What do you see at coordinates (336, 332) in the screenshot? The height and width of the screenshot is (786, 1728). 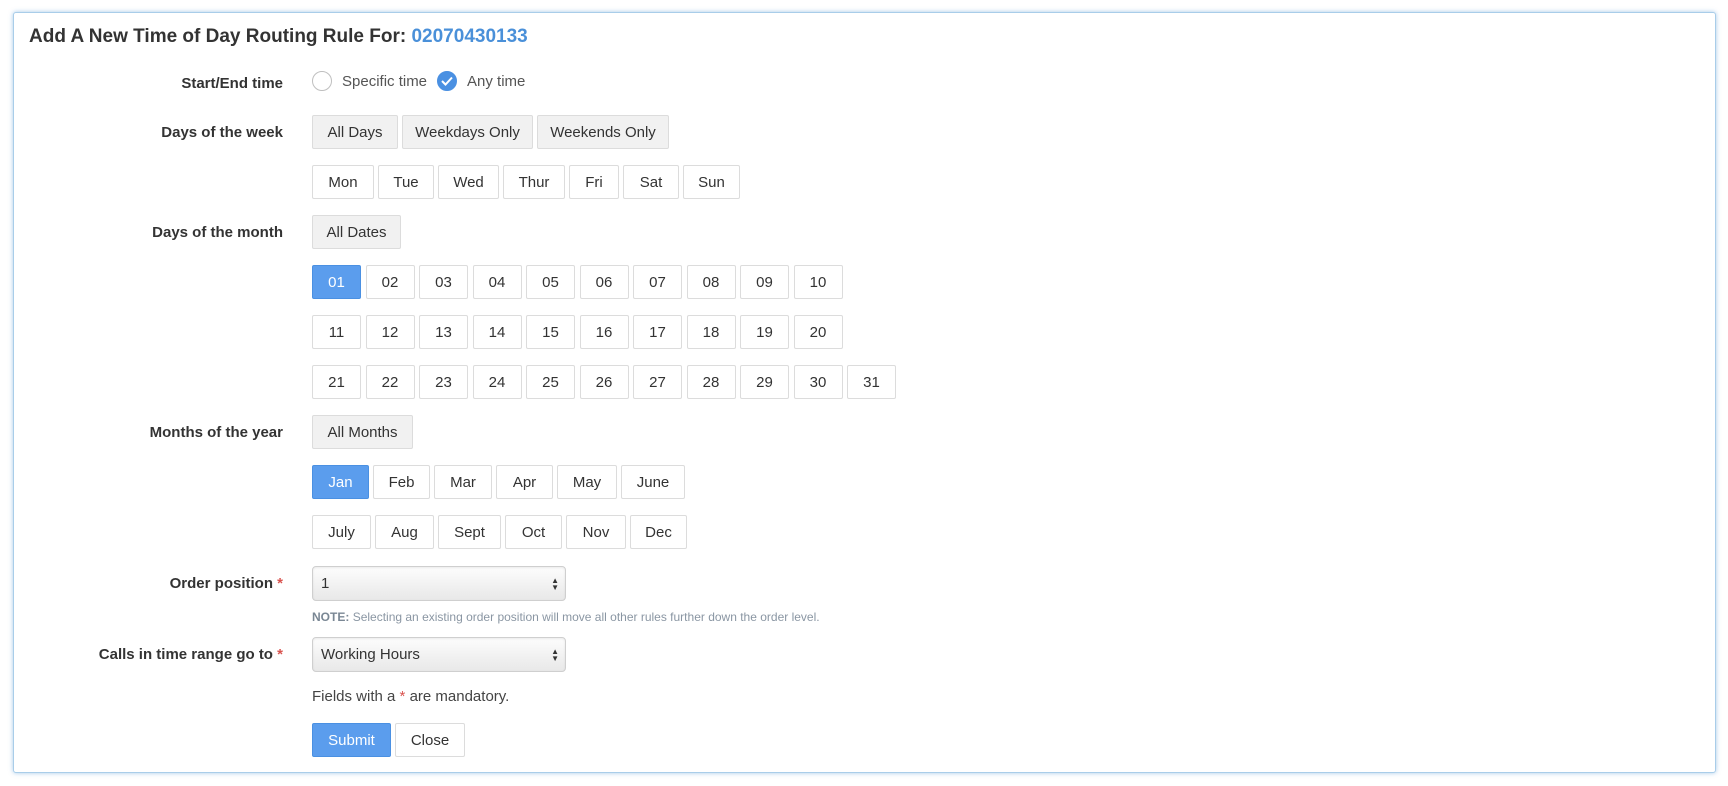 I see `date-button-11: 11` at bounding box center [336, 332].